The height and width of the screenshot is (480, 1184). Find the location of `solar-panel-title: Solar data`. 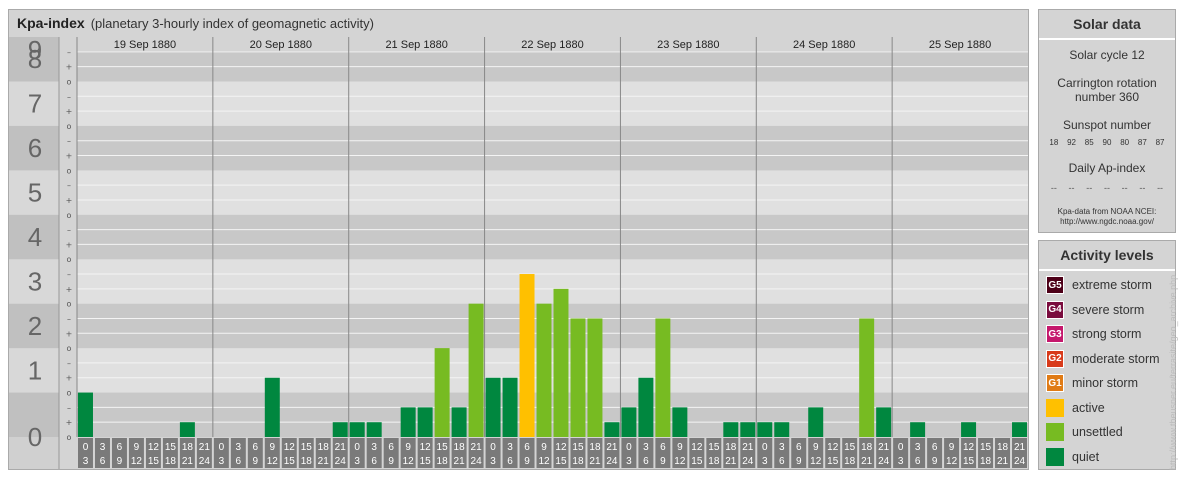

solar-panel-title: Solar data is located at coordinates (1107, 25).